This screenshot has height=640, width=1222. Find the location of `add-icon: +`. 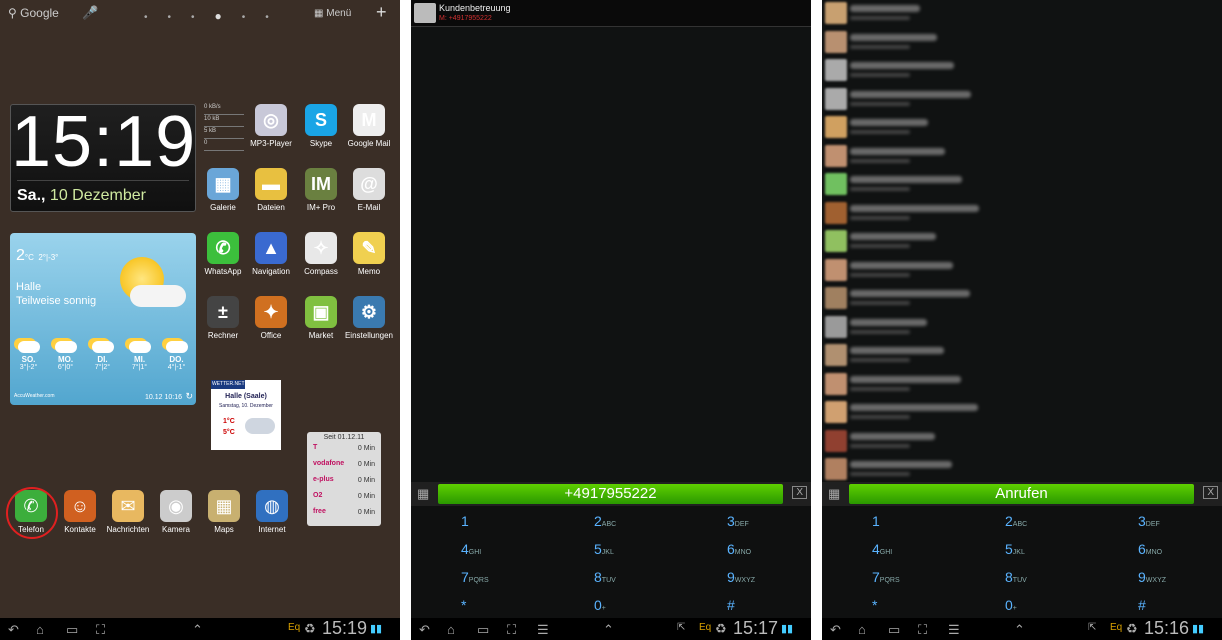

add-icon: + is located at coordinates (381, 12).